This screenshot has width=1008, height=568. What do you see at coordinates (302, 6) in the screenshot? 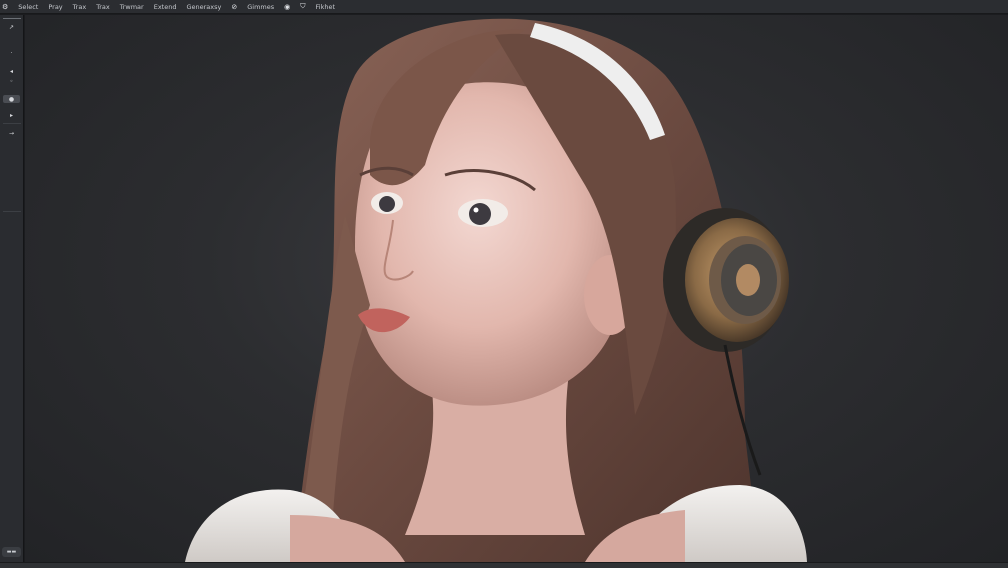
I see `shield-icon: ⛉` at bounding box center [302, 6].